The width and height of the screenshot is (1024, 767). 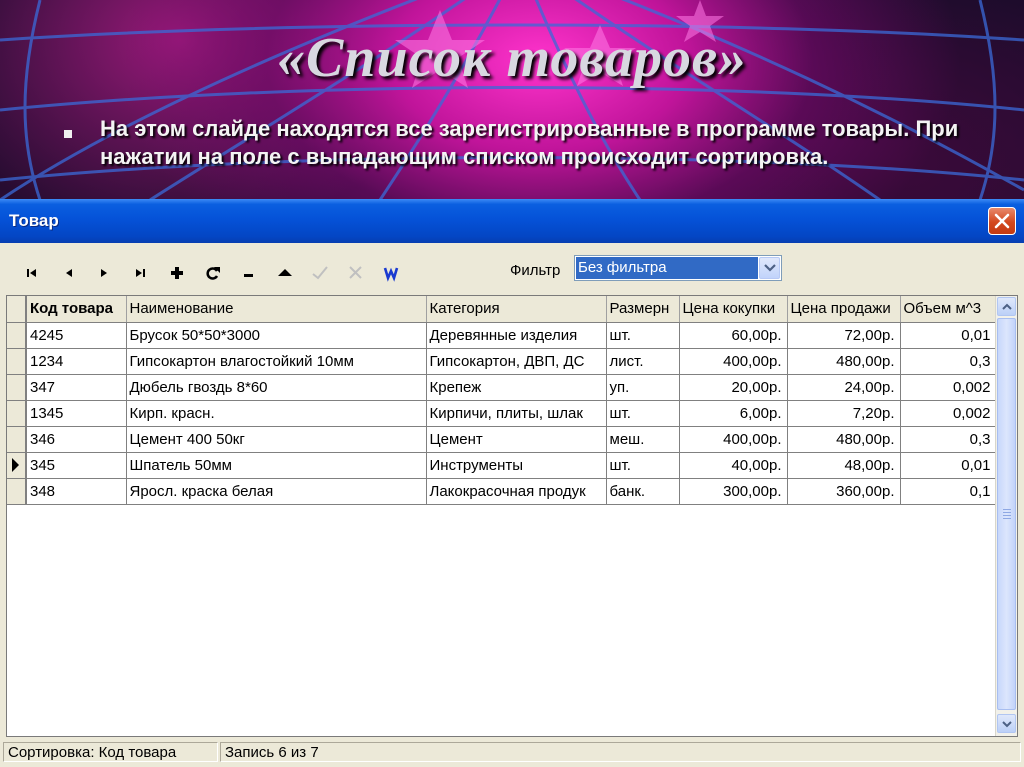 What do you see at coordinates (213, 273) in the screenshot?
I see `refresh-button` at bounding box center [213, 273].